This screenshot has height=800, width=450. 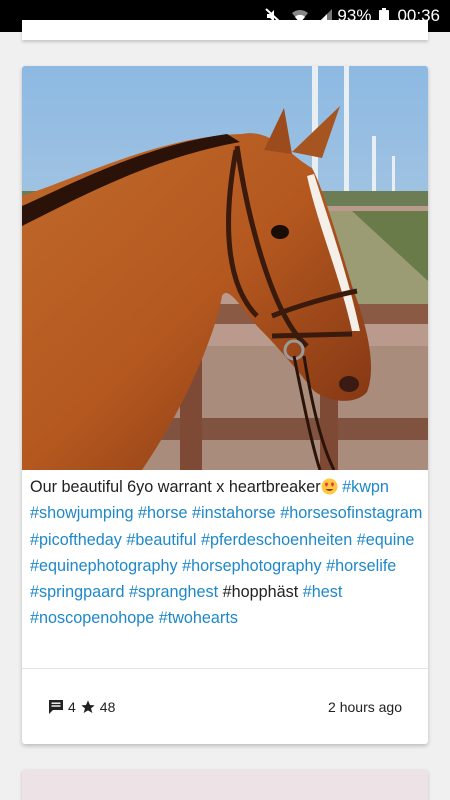 I want to click on hashtag: #twohearts, so click(x=198, y=618).